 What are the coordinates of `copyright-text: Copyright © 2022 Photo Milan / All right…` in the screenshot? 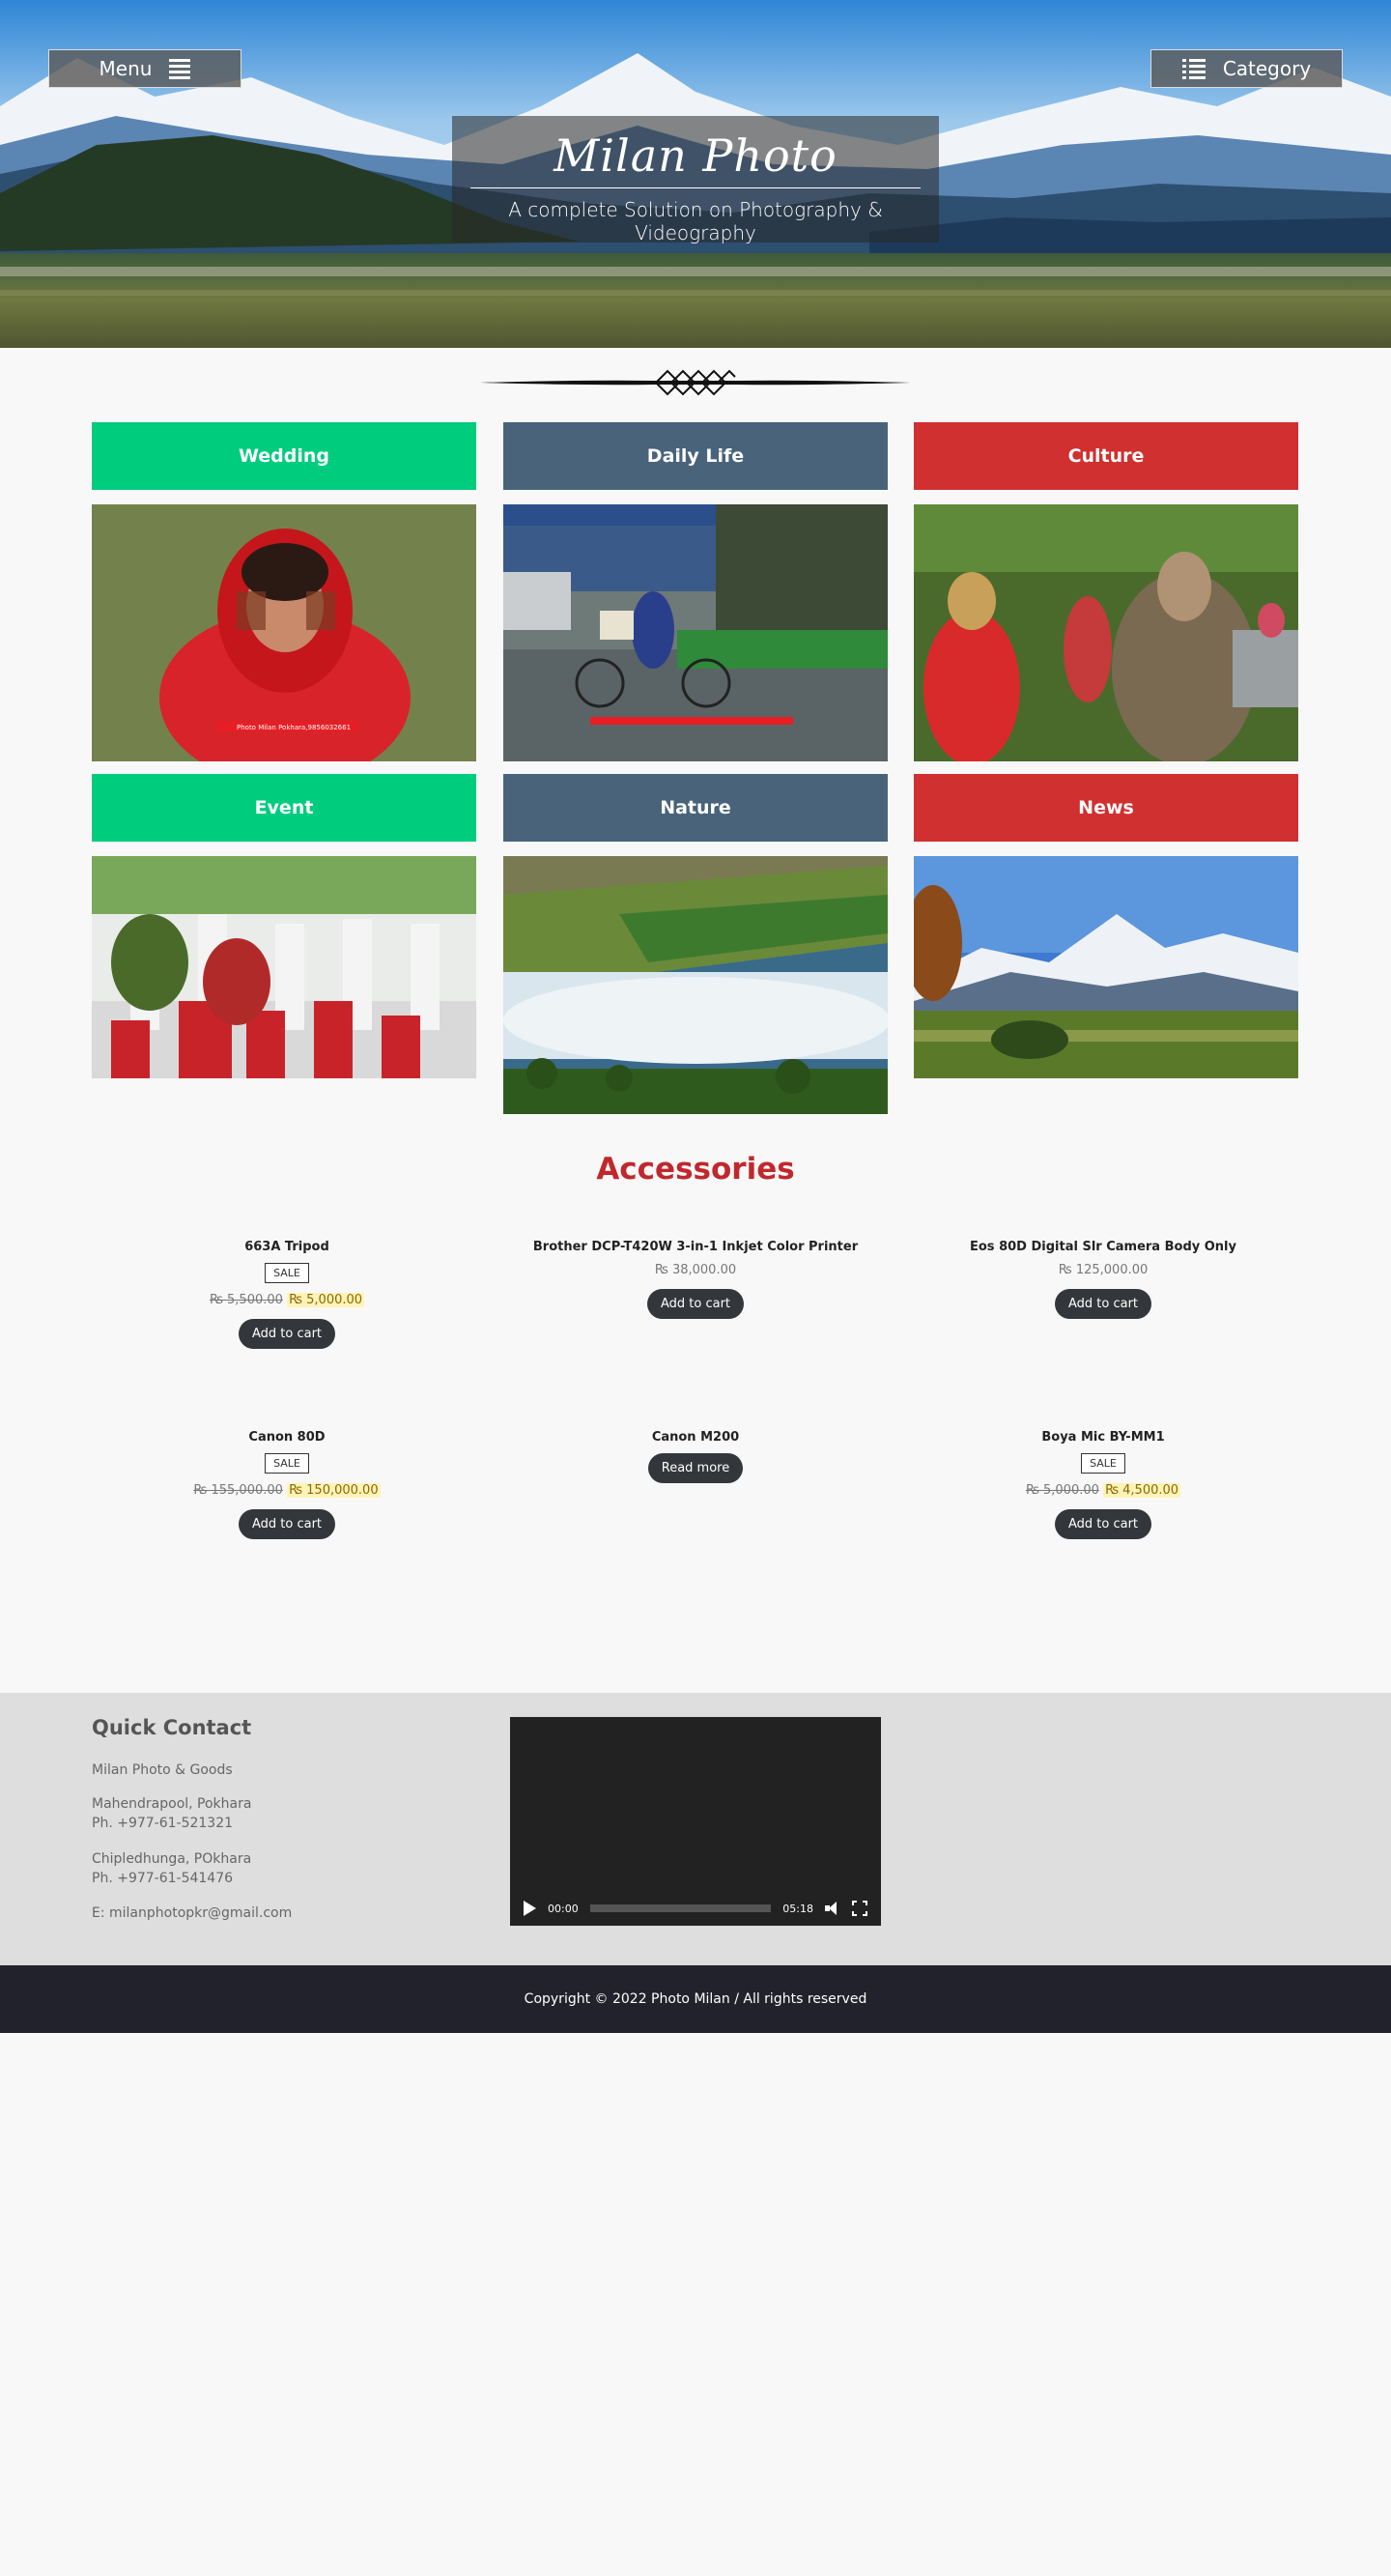 It's located at (695, 1999).